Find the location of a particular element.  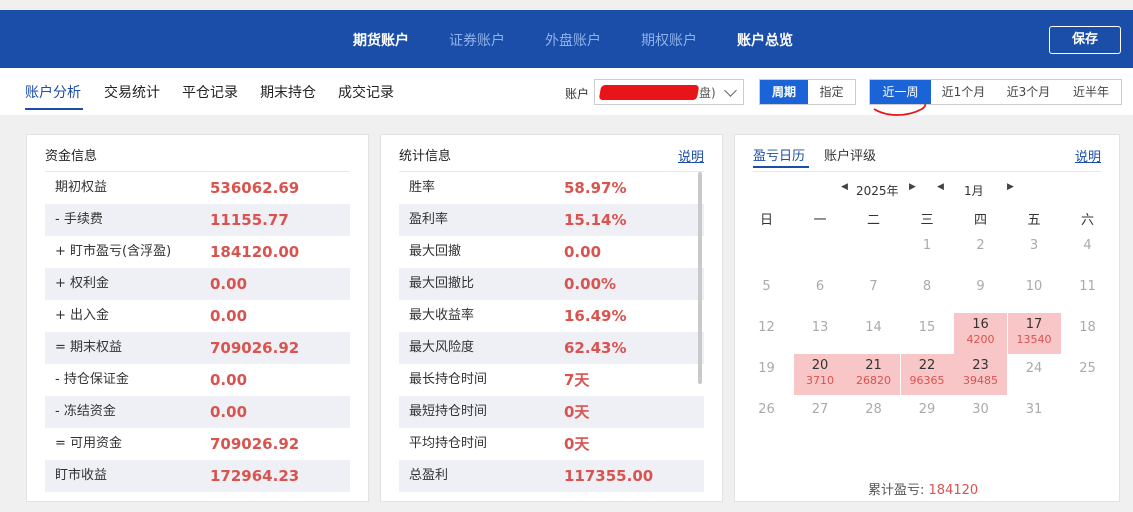

fund-value: 709026.92 is located at coordinates (255, 348).